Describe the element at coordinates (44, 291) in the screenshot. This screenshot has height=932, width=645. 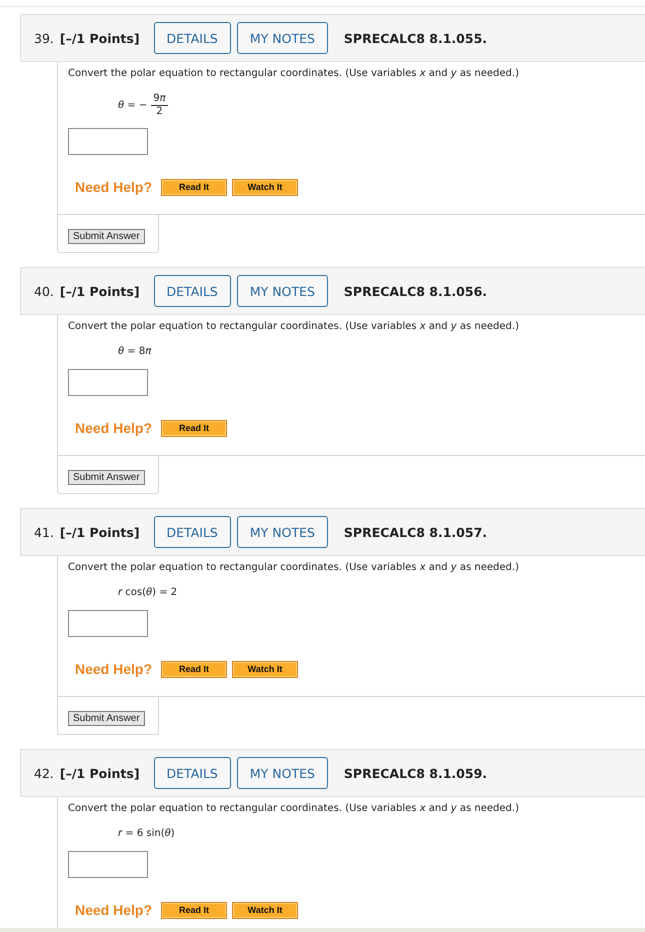
I see `question-number: 40.` at that location.